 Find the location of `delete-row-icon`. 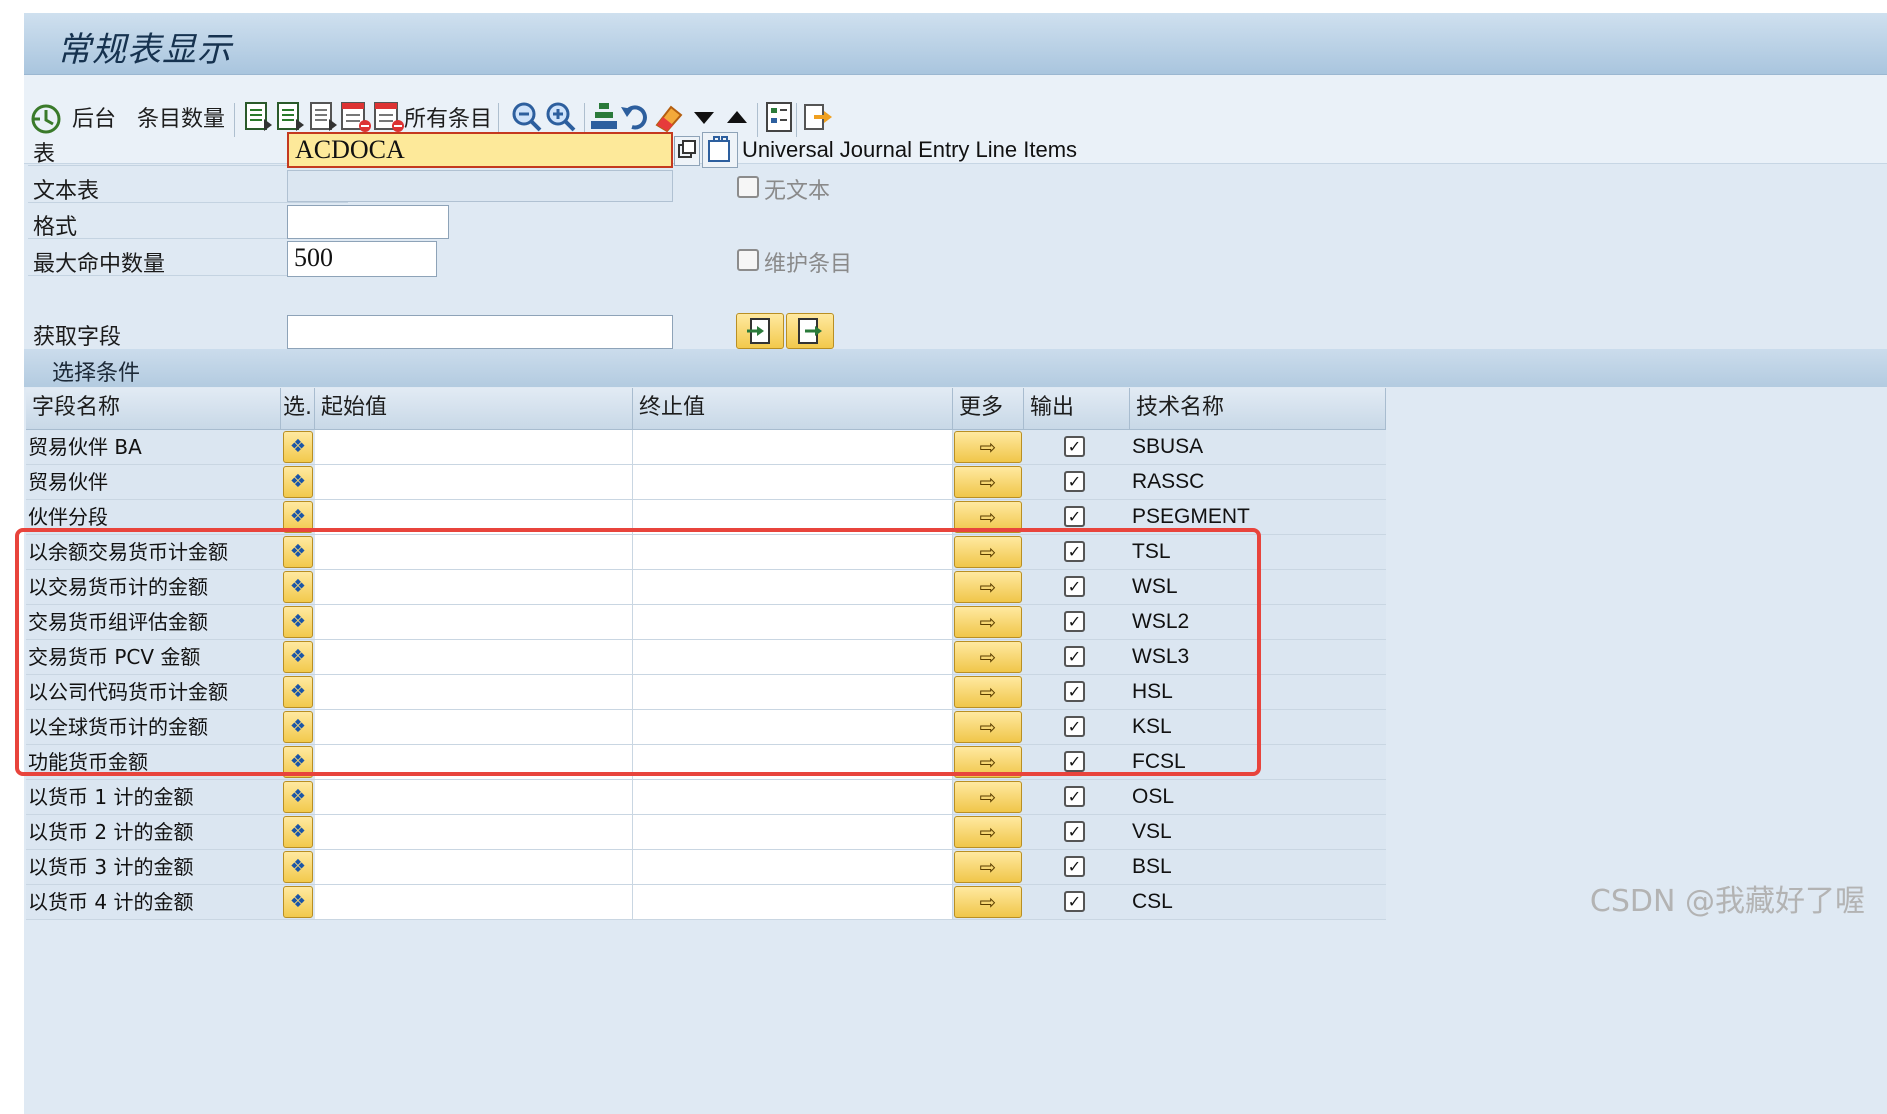

delete-row-icon is located at coordinates (357, 117).